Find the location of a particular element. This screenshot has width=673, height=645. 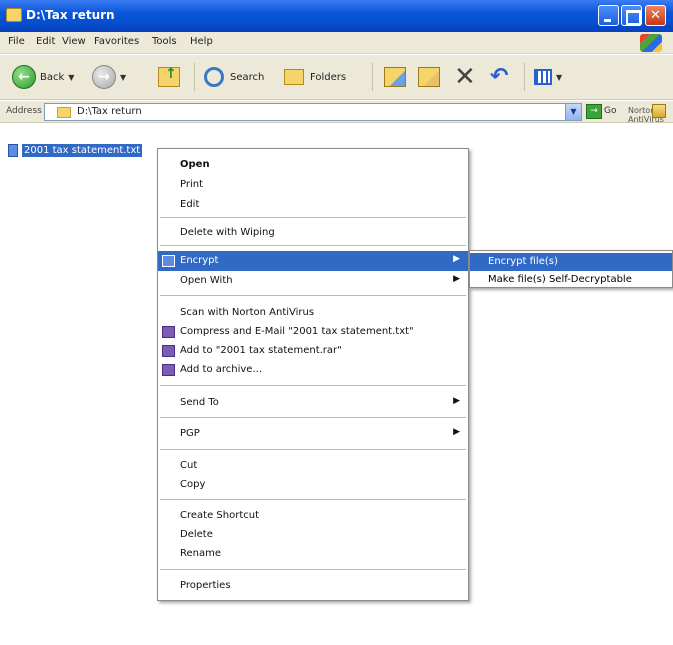

menu-item-encrypt: Encrypt ▶ is located at coordinates (313, 261).